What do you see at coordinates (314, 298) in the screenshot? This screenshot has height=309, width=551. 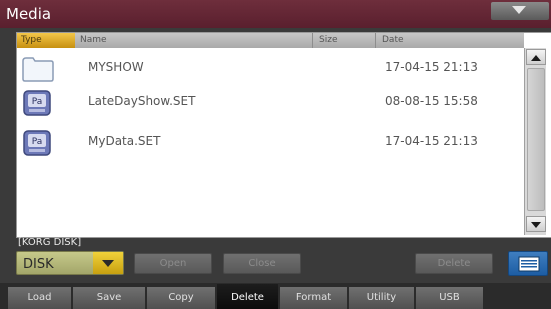 I see `tab-format: Format` at bounding box center [314, 298].